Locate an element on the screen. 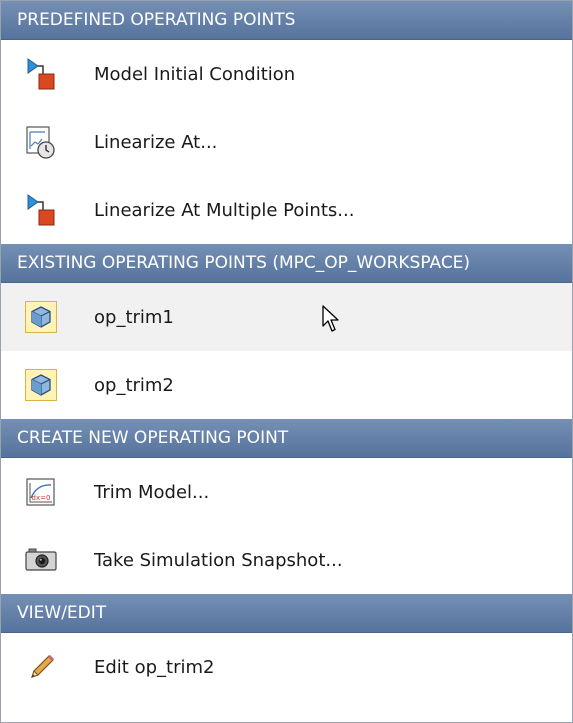 The image size is (573, 723). section-header-predefined: PREDEFINED OPERATING POINTS is located at coordinates (286, 20).